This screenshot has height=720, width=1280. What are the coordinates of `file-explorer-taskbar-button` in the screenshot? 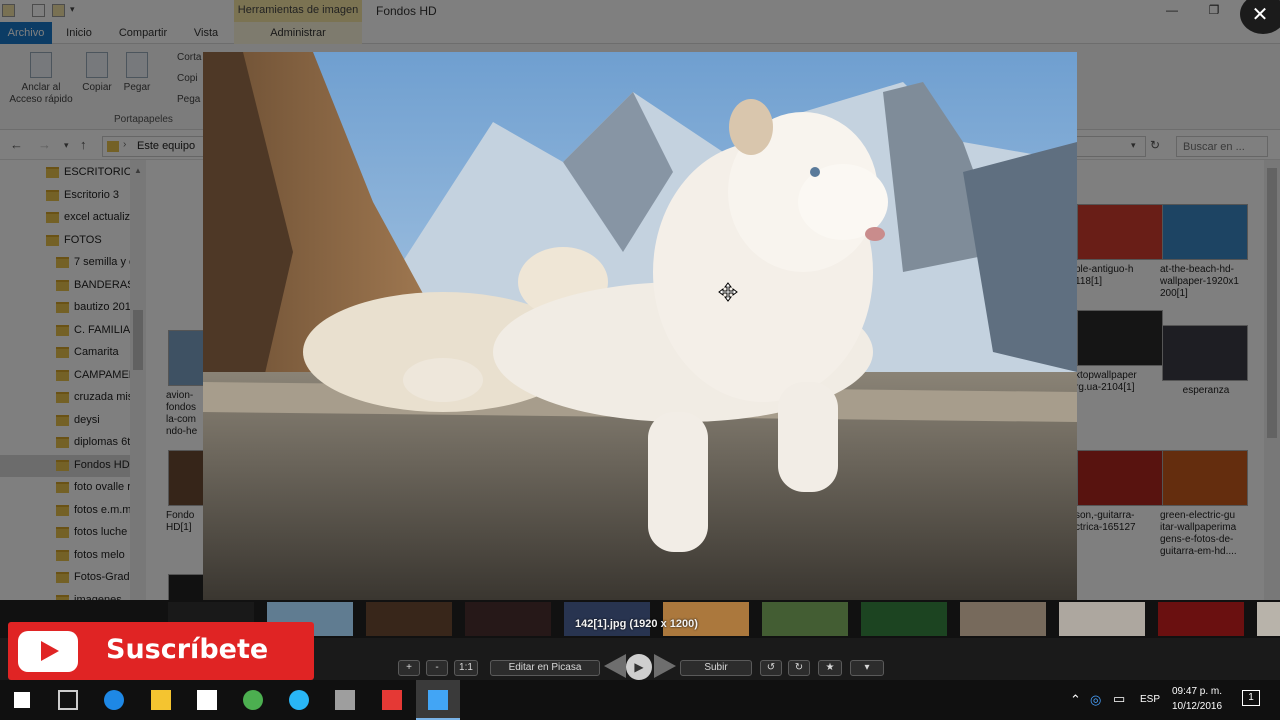 It's located at (161, 700).